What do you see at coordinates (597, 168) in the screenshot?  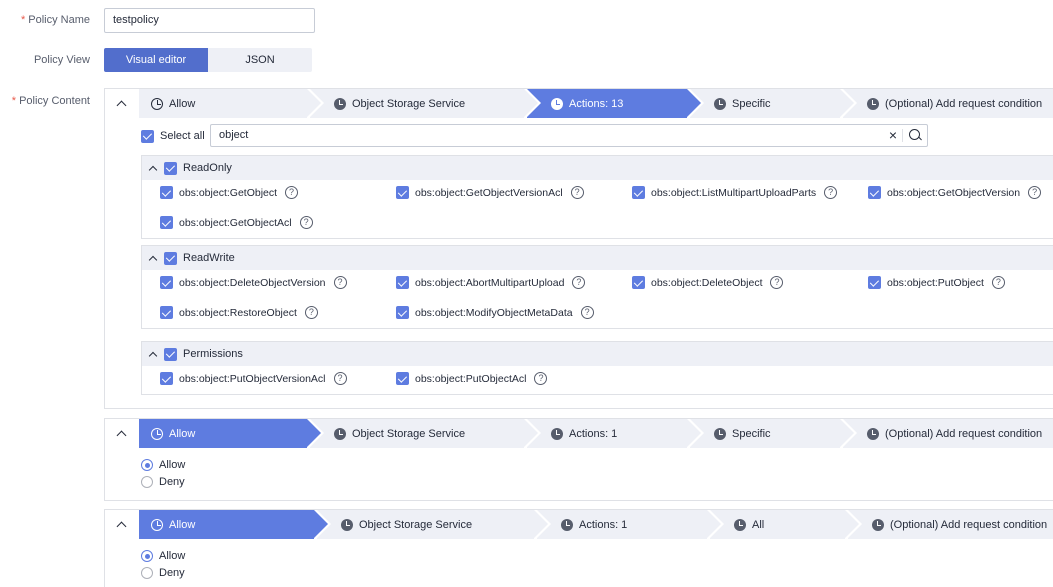 I see `group-header: ReadOnly` at bounding box center [597, 168].